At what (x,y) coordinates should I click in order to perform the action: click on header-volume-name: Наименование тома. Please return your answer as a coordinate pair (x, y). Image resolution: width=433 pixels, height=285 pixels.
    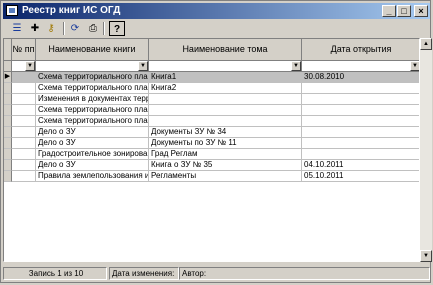
    Looking at the image, I should click on (225, 50).